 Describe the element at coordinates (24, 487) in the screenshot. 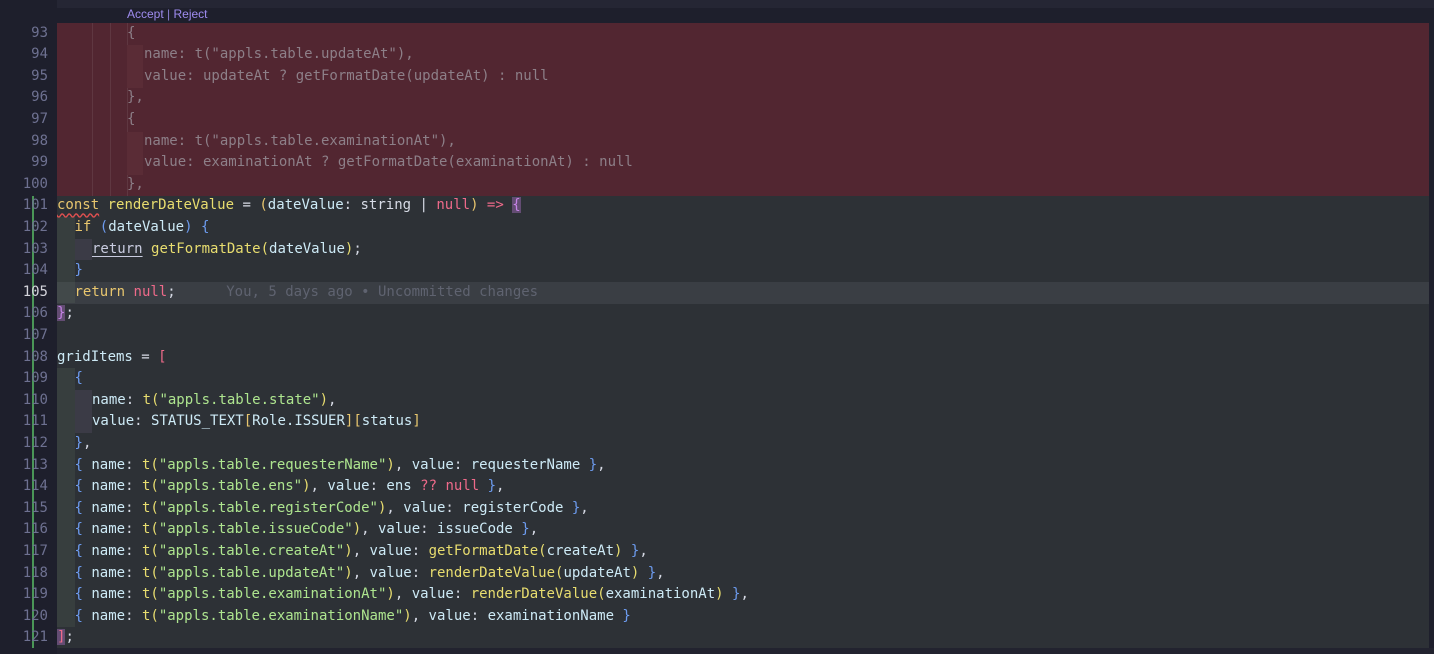

I see `line-number: 114` at that location.